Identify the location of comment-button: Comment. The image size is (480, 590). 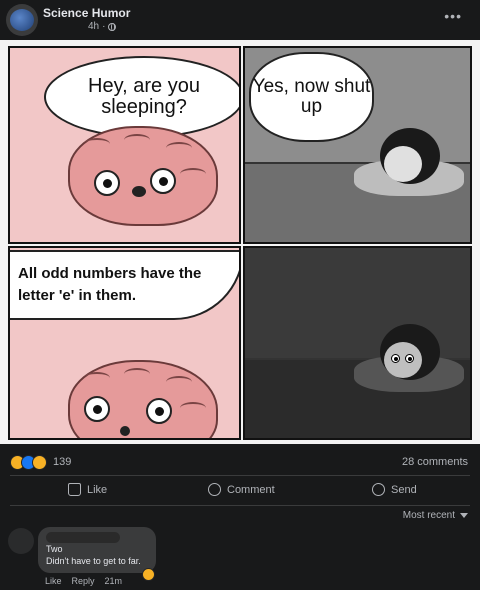
(241, 489).